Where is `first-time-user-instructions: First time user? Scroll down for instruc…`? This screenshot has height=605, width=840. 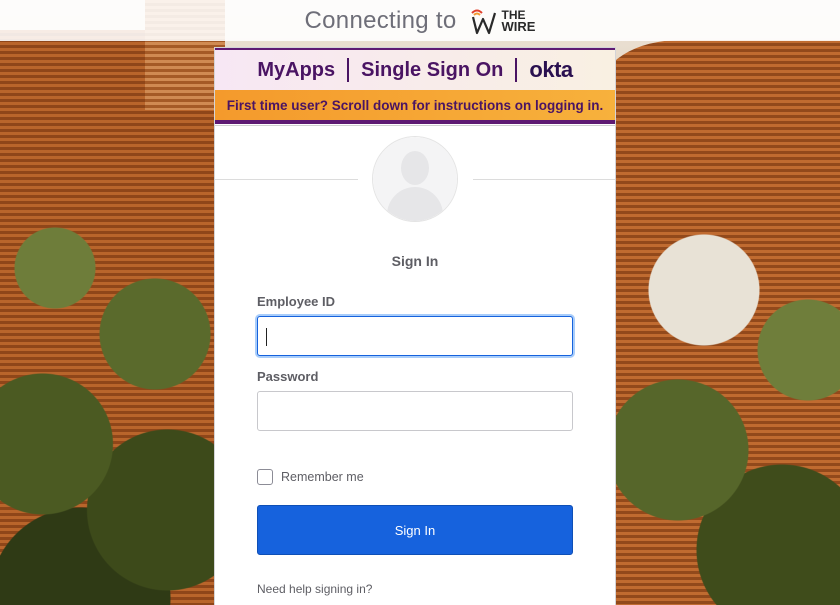
first-time-user-instructions: First time user? Scroll down for instruc… is located at coordinates (415, 105).